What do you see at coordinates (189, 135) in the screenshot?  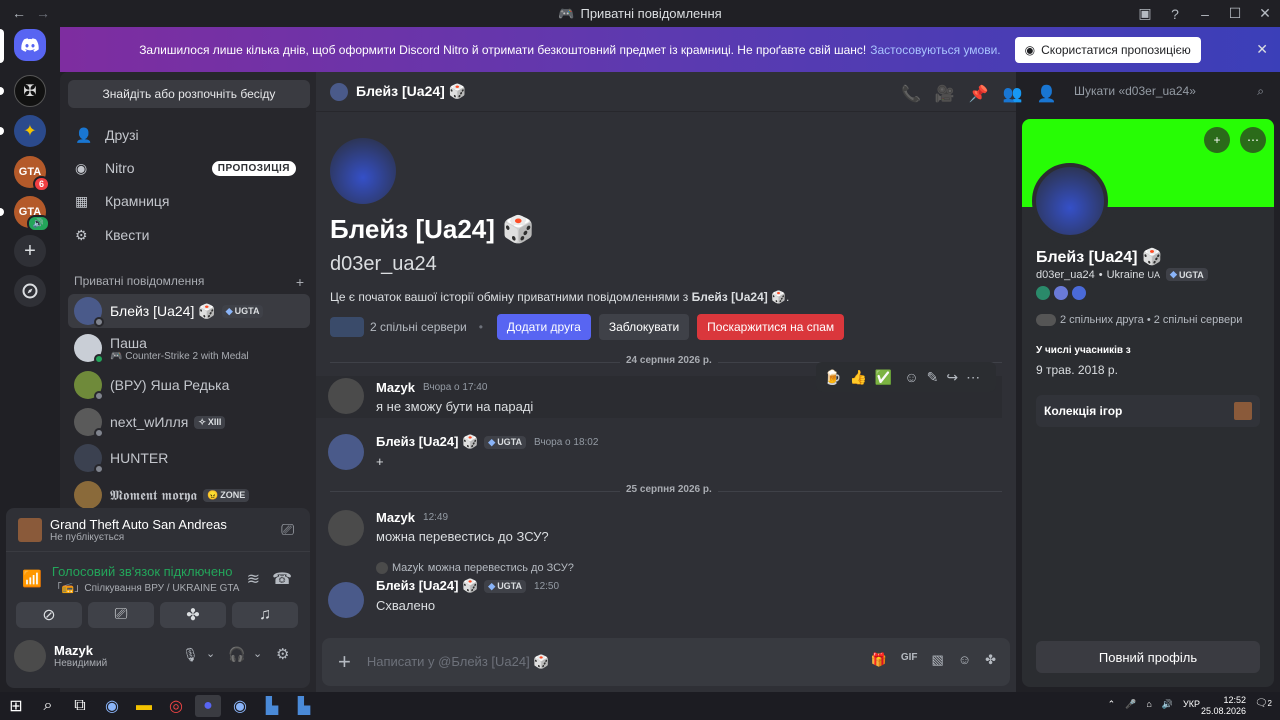 I see `sidebar-item-friends: 👤 Друзі` at bounding box center [189, 135].